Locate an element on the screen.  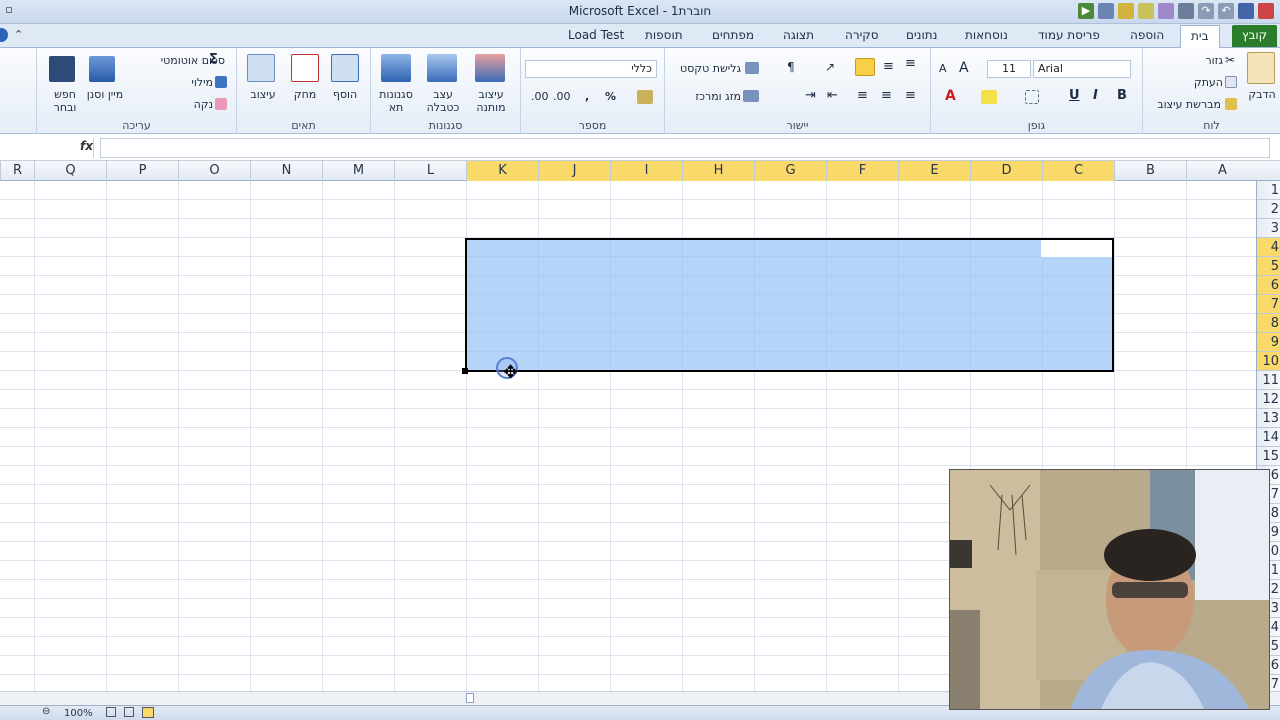
delete-button: מחק is located at coordinates (305, 94).